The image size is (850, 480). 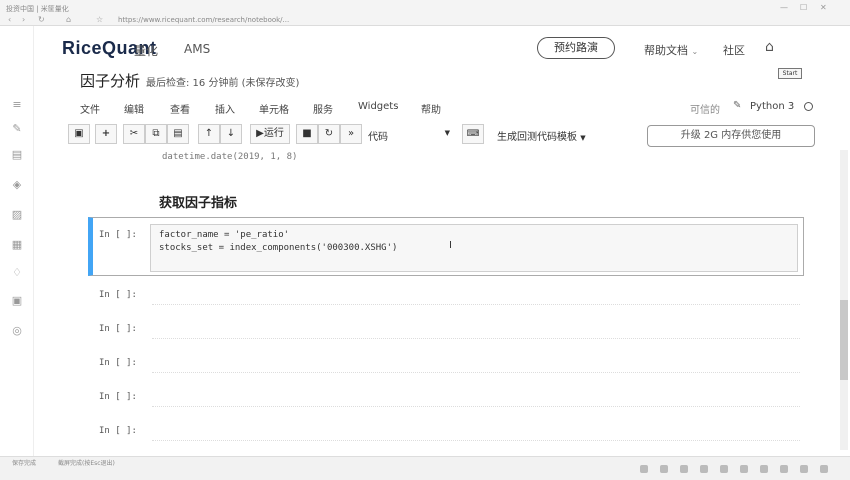 I want to click on left-dock: ≡ ✎ ▤ ◈ ▨ ▦ ♢ ▣ ◎, so click(x=17, y=241).